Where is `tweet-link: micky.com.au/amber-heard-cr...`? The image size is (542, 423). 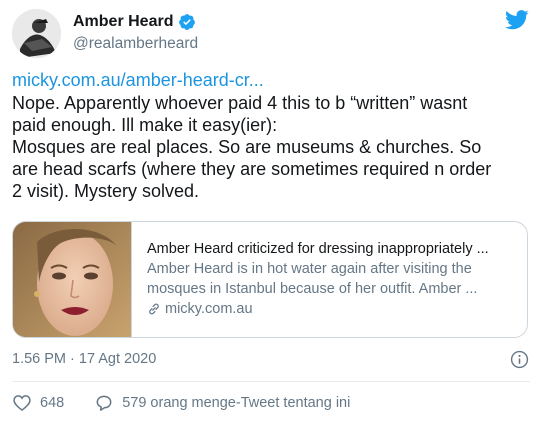 tweet-link: micky.com.au/amber-heard-cr... is located at coordinates (138, 80).